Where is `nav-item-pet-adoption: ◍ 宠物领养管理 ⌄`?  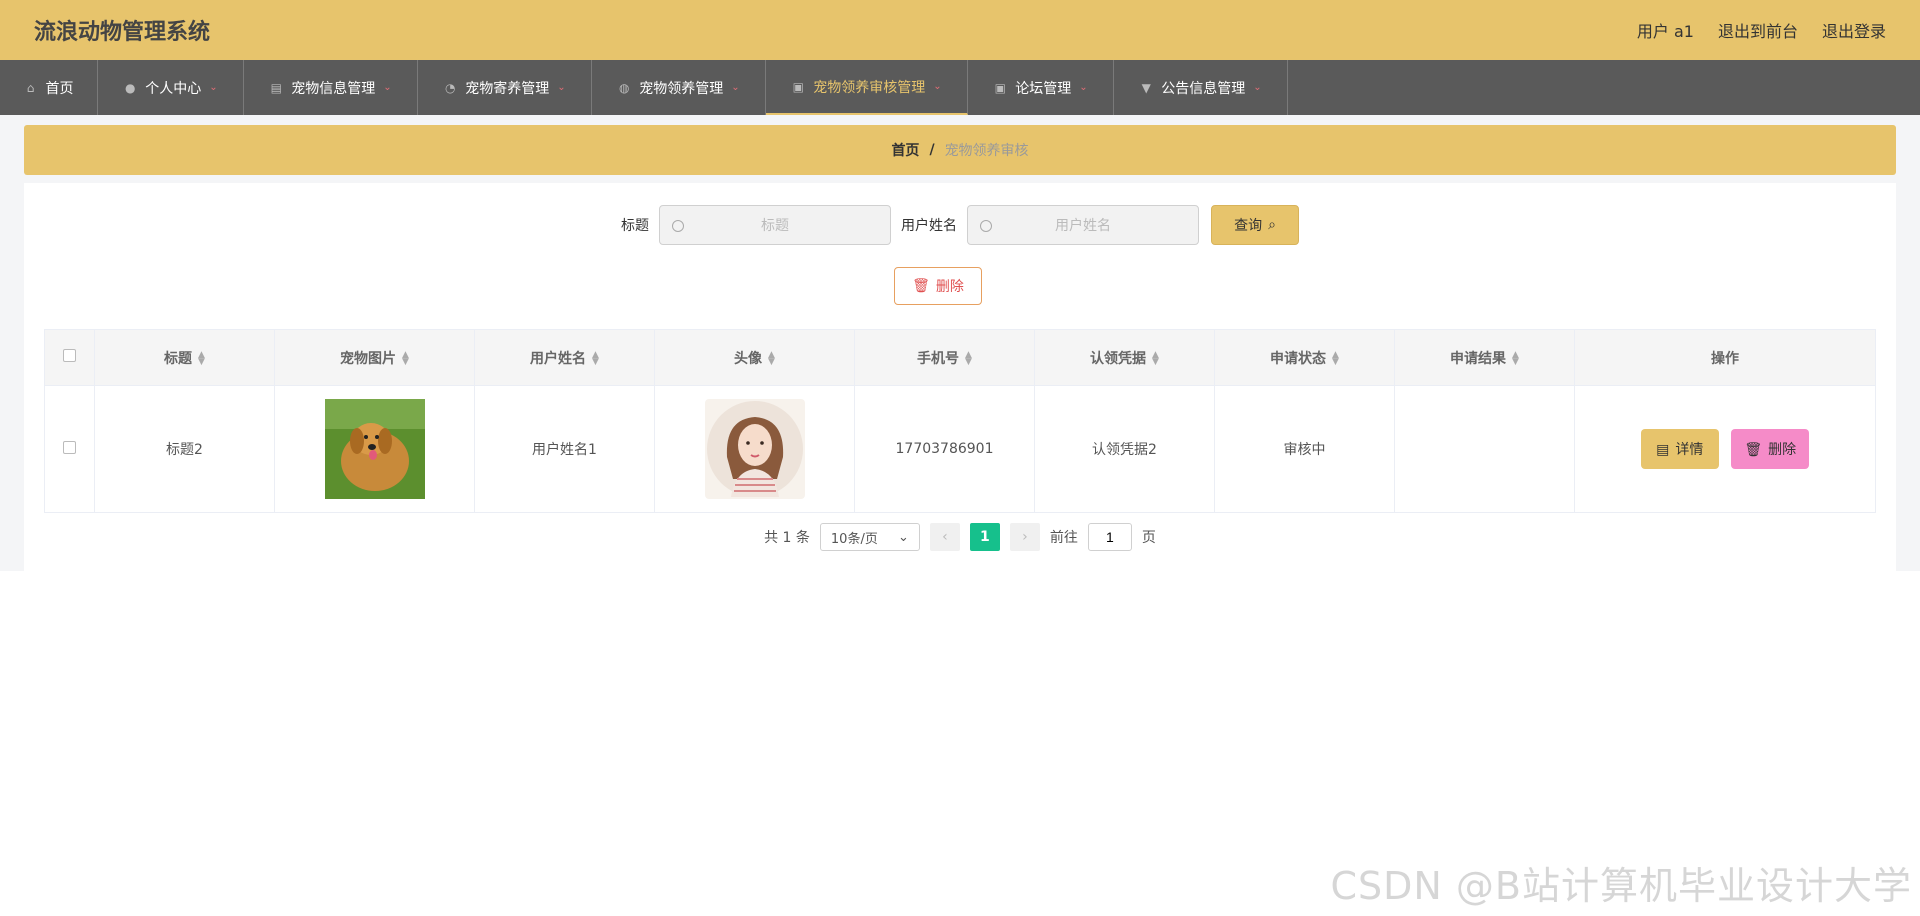
nav-item-pet-adoption: ◍ 宠物领养管理 ⌄ is located at coordinates (679, 87).